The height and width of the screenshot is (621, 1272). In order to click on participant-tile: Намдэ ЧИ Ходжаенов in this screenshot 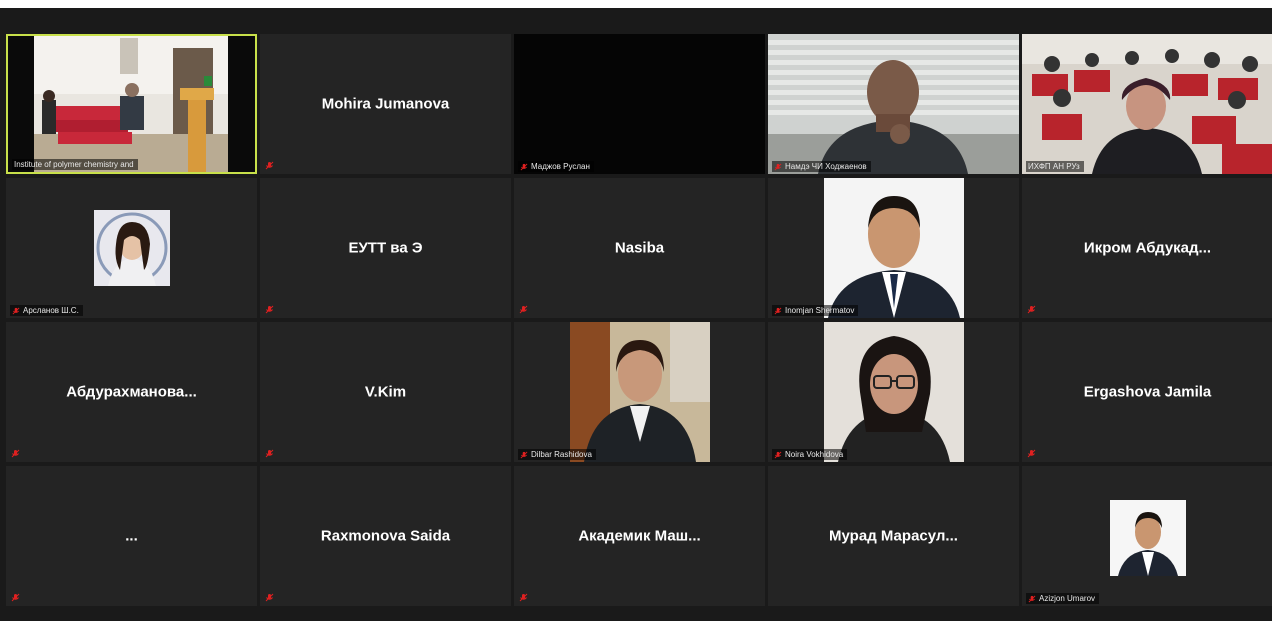, I will do `click(893, 104)`.